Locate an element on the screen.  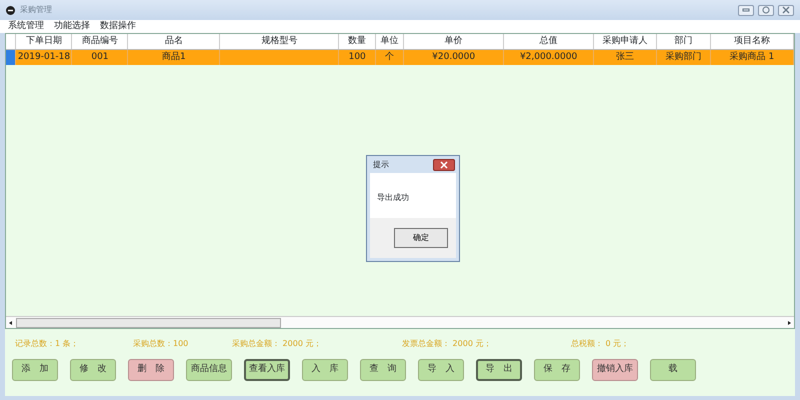
minimize-button is located at coordinates (746, 10).